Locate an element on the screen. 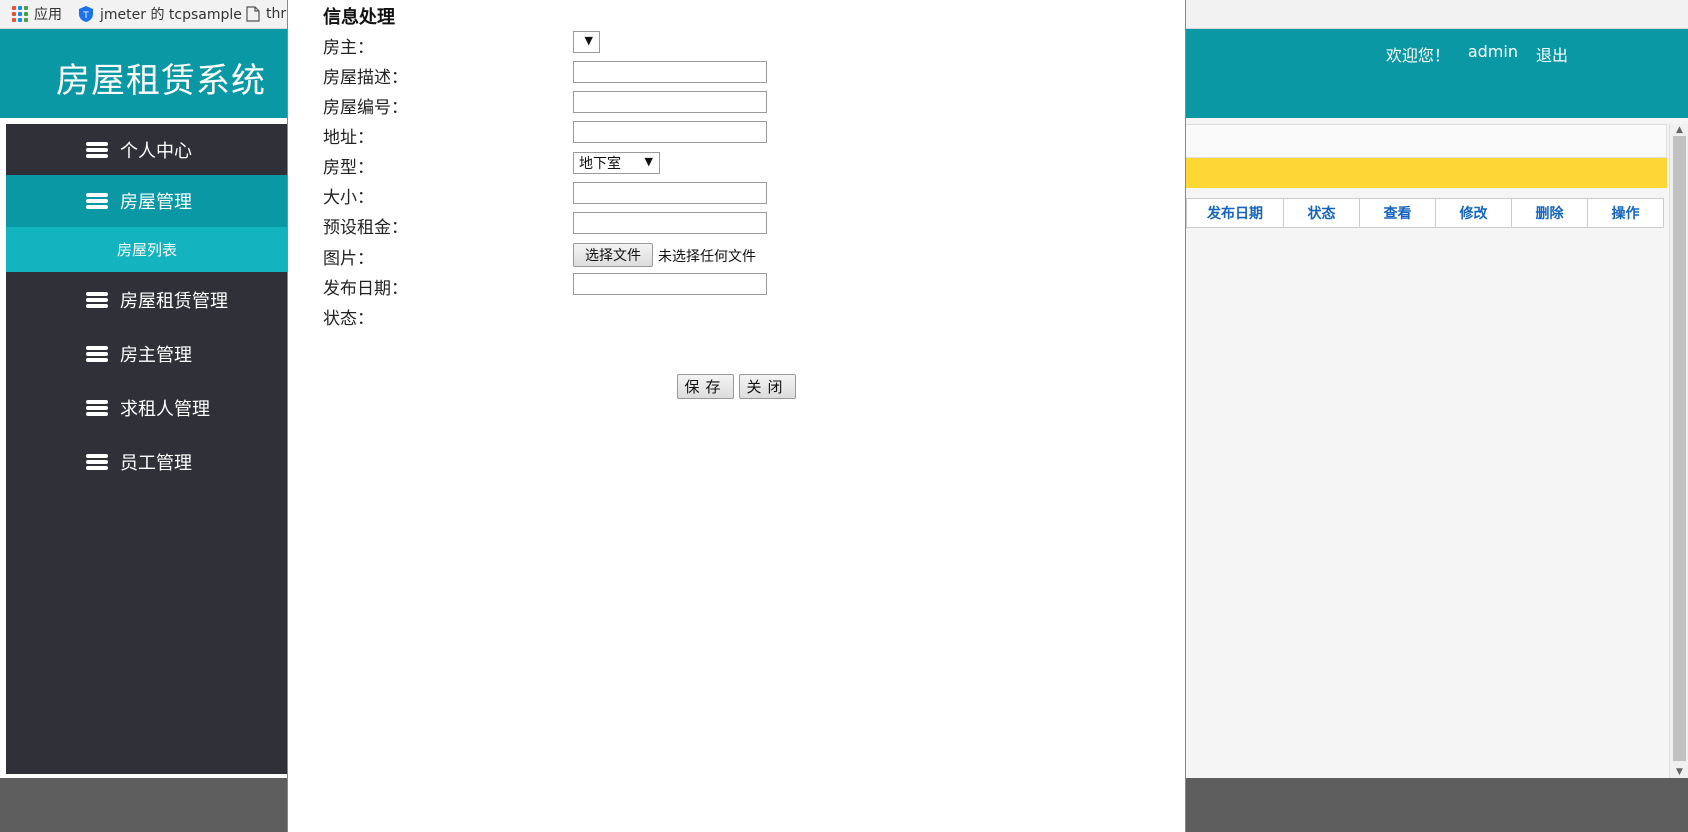 The height and width of the screenshot is (832, 1688). scroll-down-icon: ▼ is located at coordinates (1679, 772).